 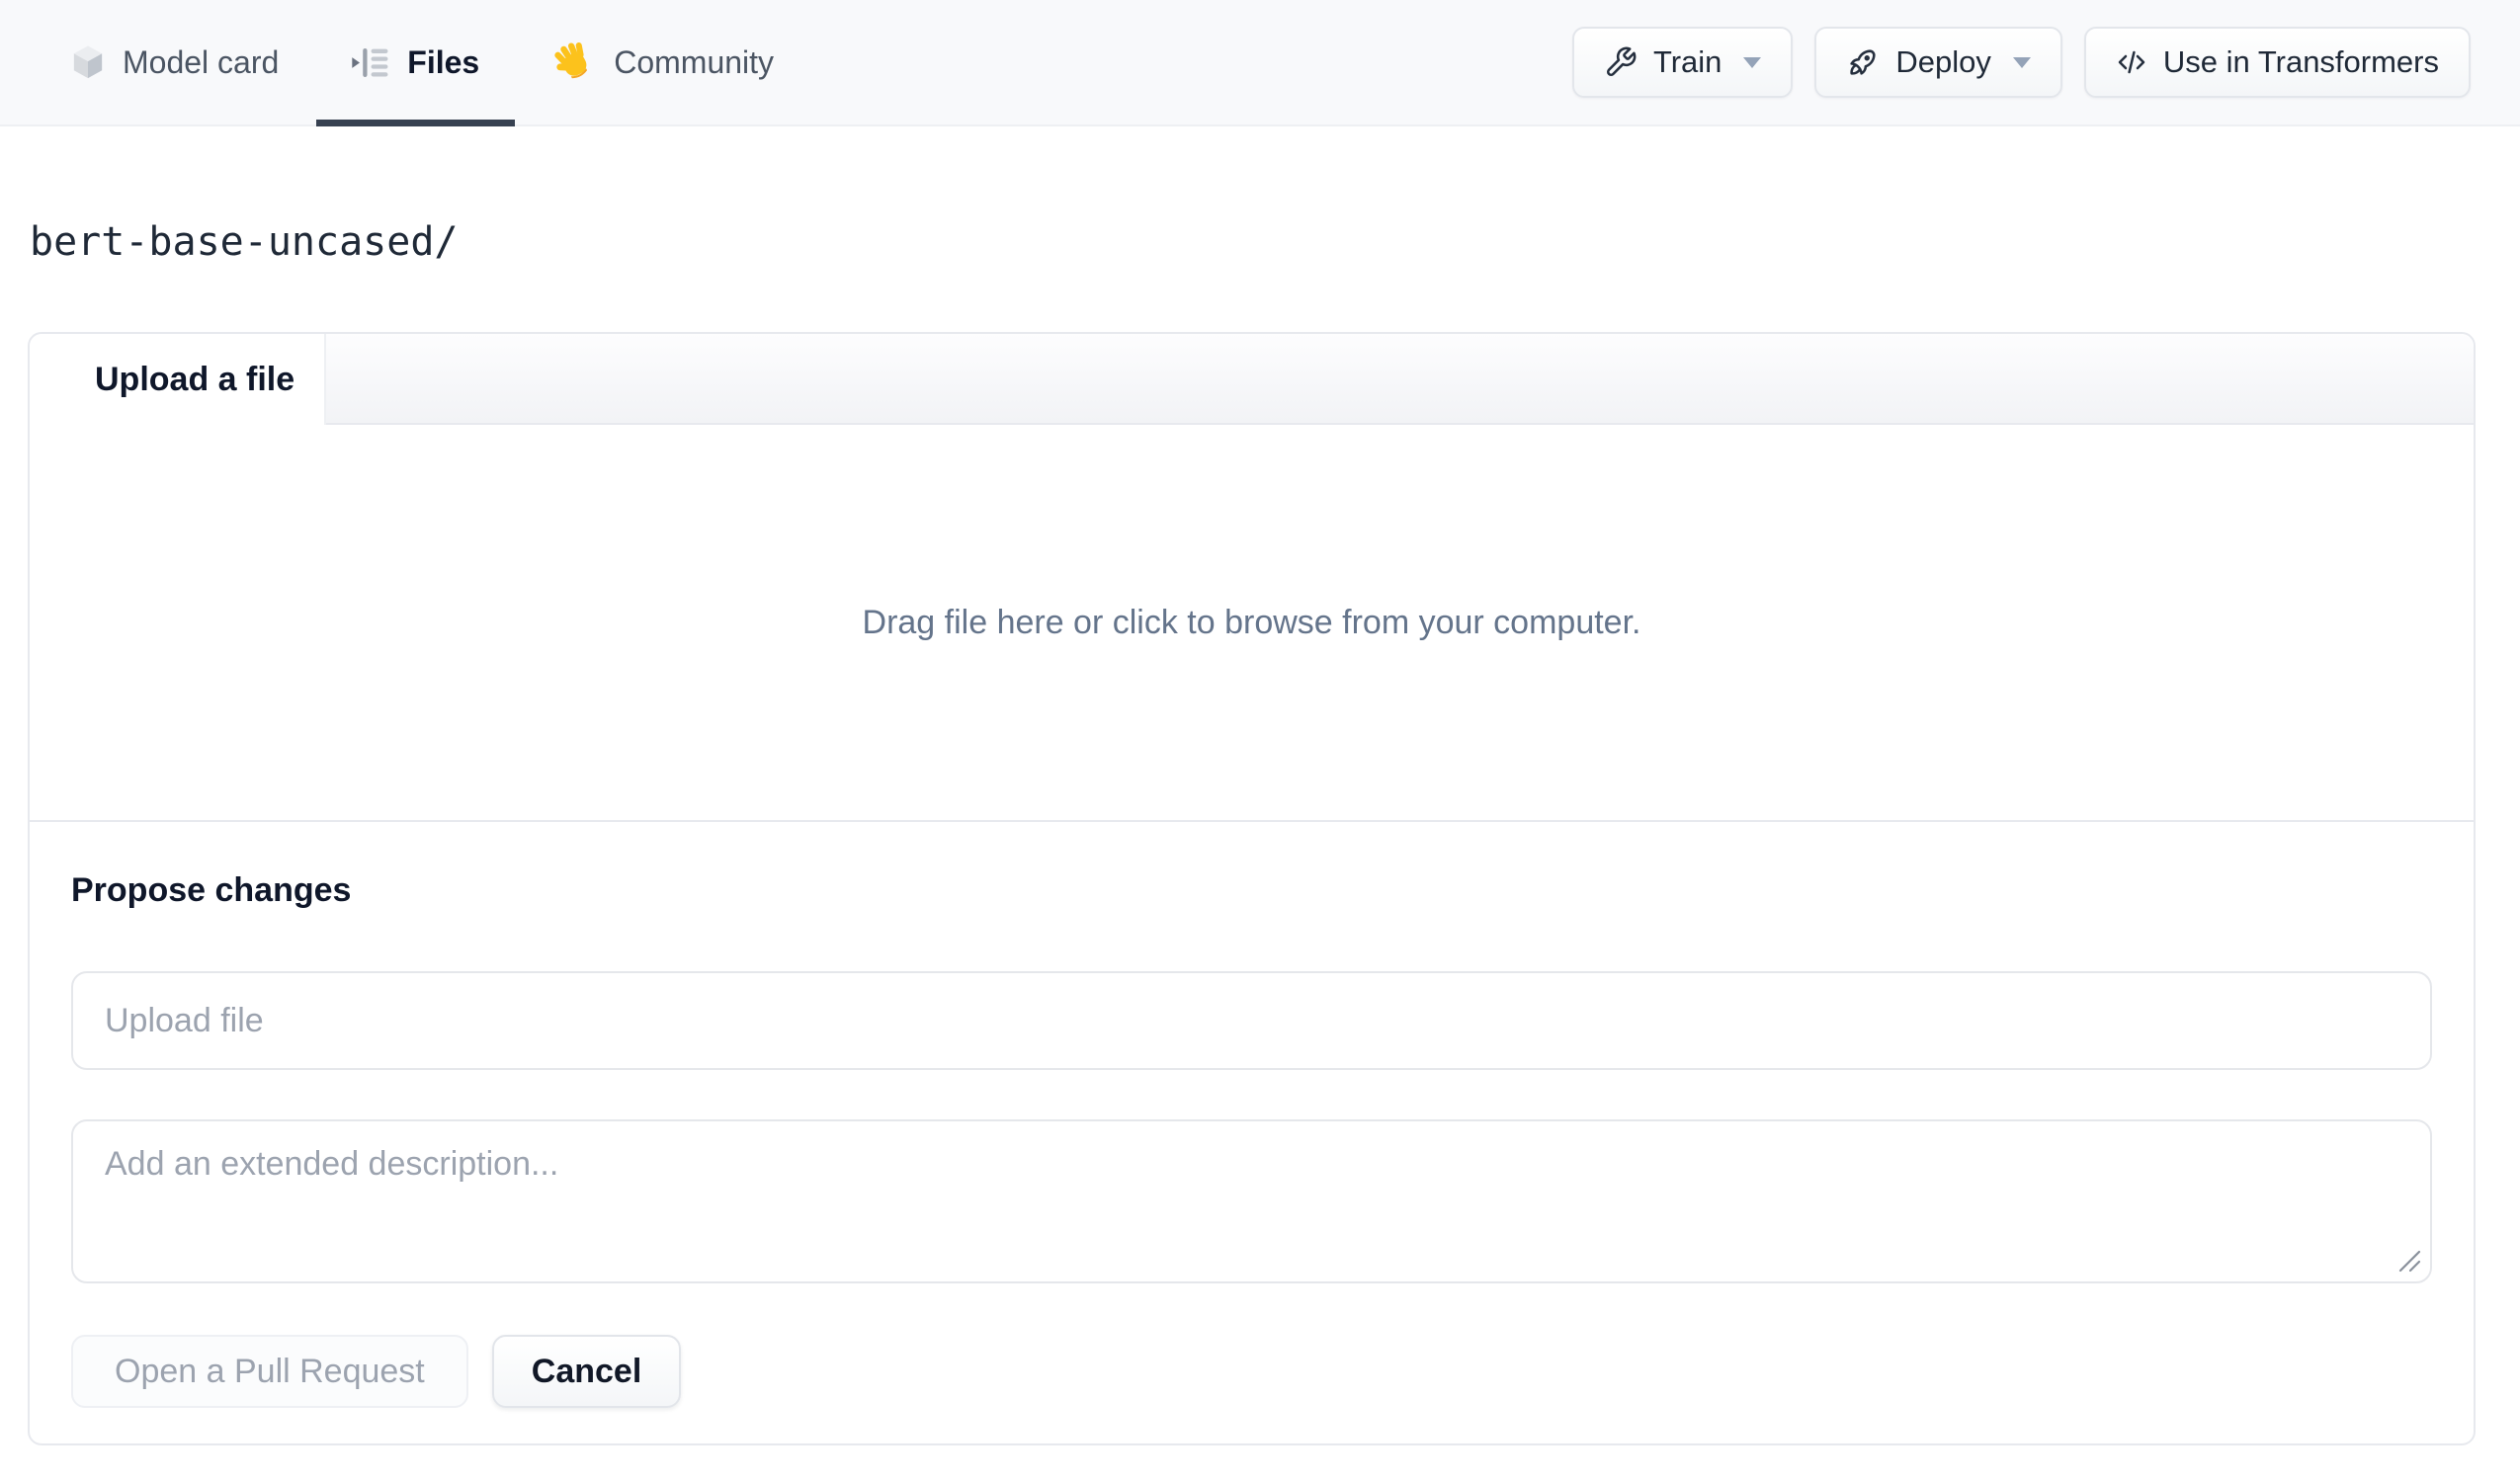 I want to click on active-tab-underline, so click(x=416, y=123).